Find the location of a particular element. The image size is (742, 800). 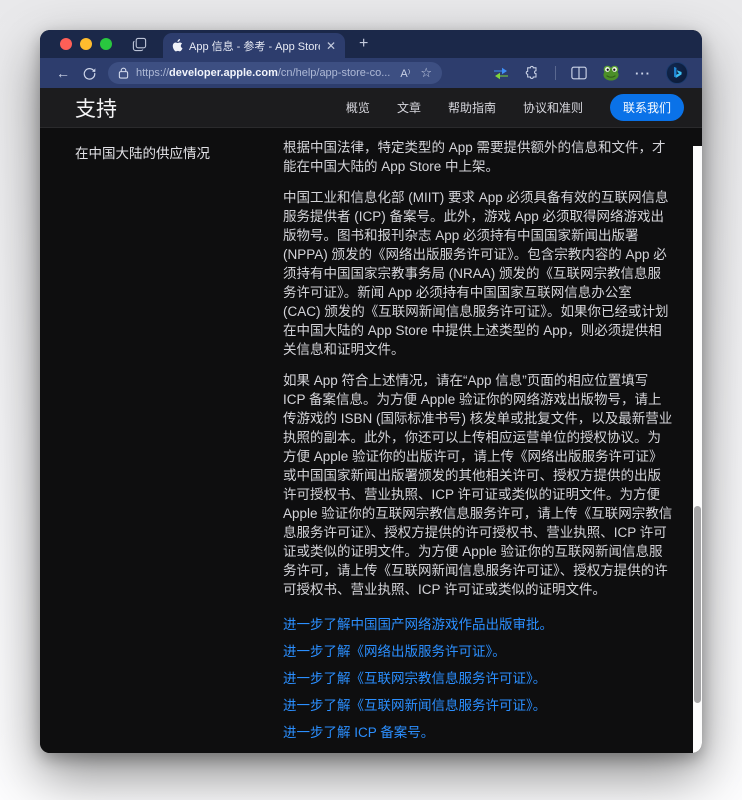

new-tab-button: + is located at coordinates (363, 44).